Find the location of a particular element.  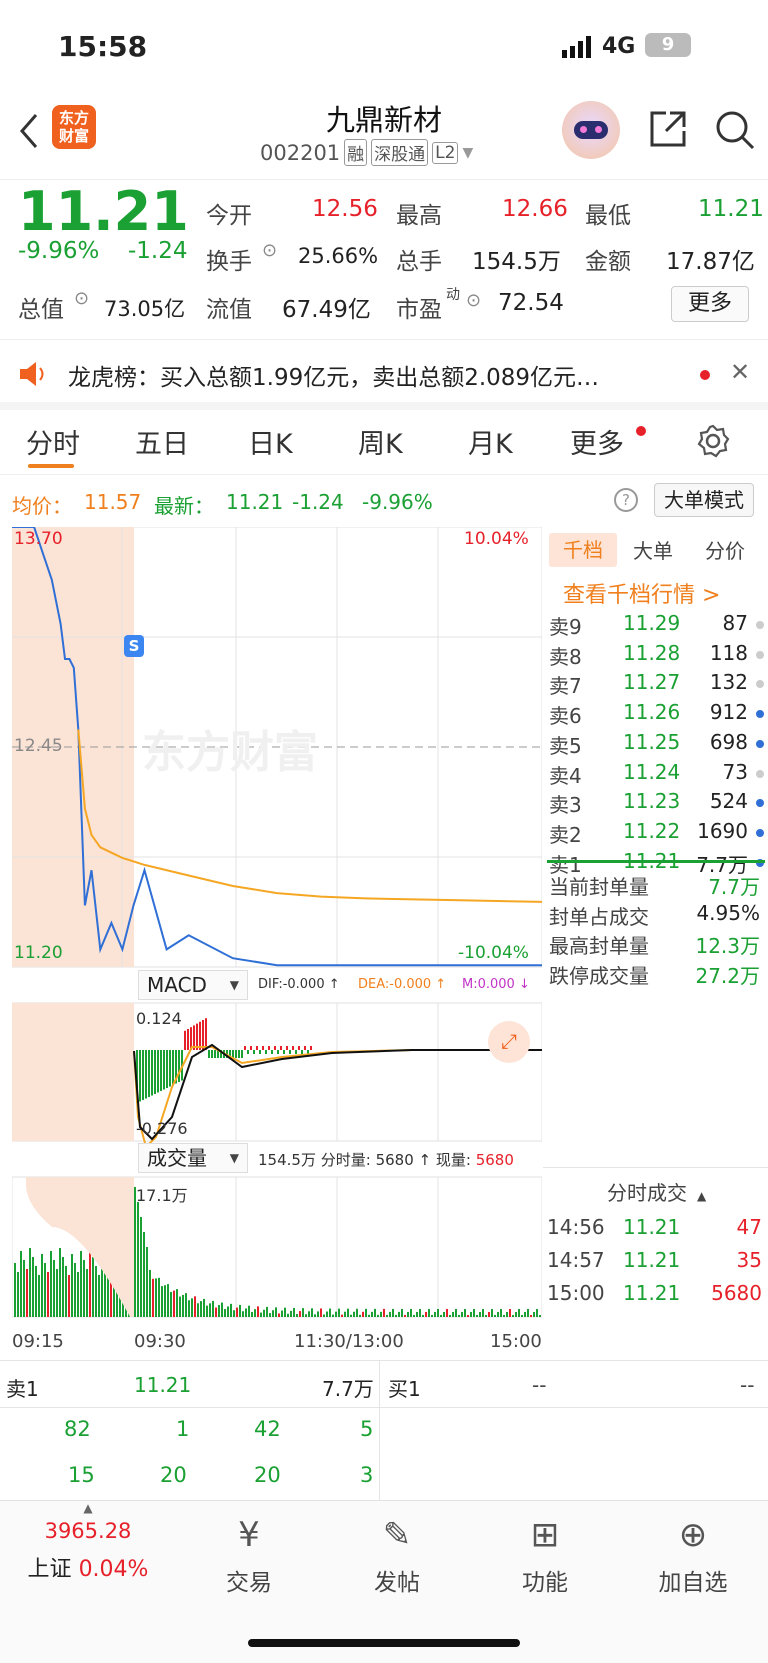

indicator-select: MACD ▼ is located at coordinates (193, 985).